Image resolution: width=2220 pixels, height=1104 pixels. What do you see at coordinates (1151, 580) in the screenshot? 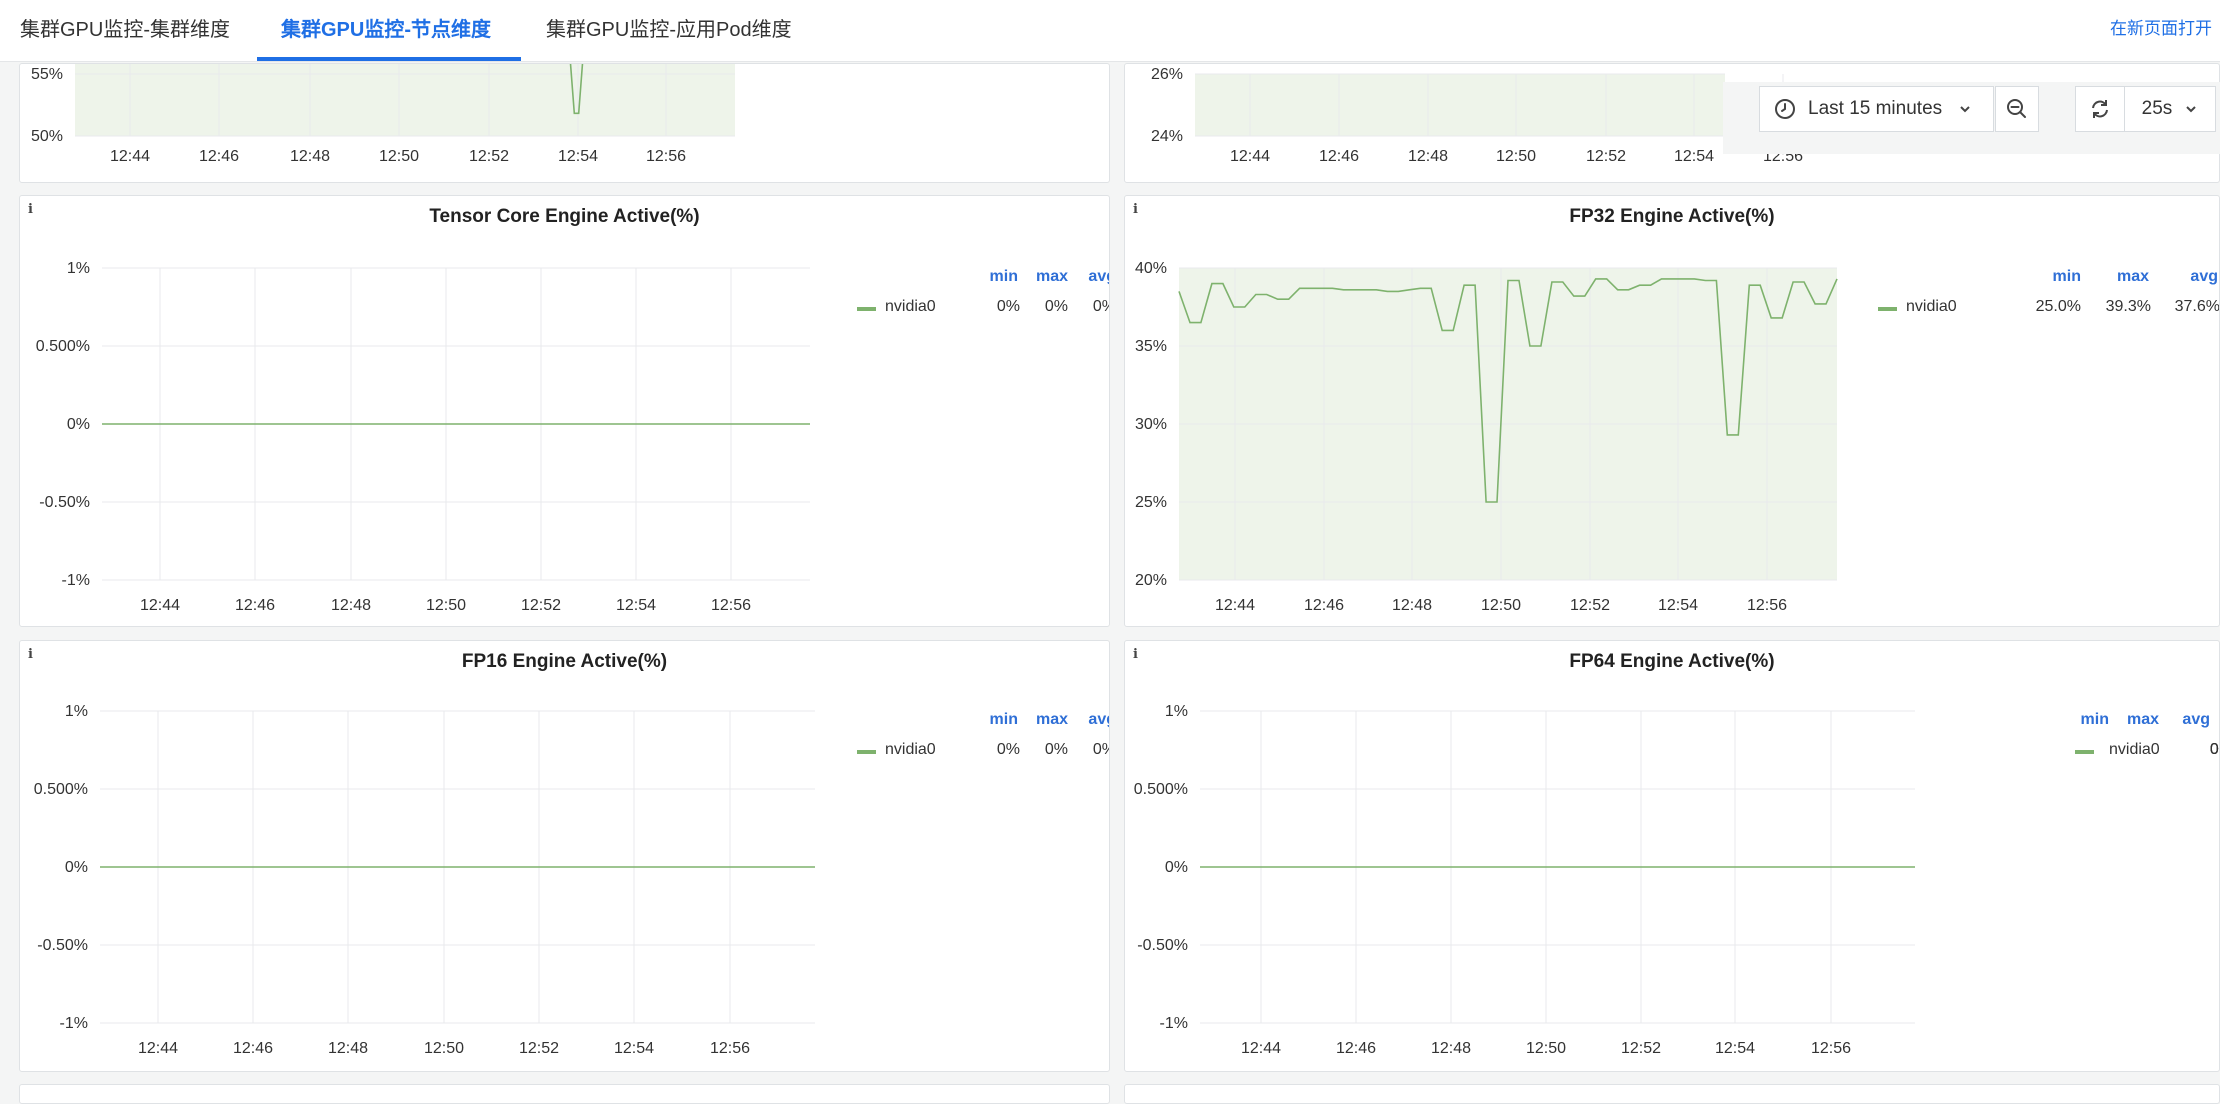
I see `y-tick-label: 20%` at bounding box center [1151, 580].